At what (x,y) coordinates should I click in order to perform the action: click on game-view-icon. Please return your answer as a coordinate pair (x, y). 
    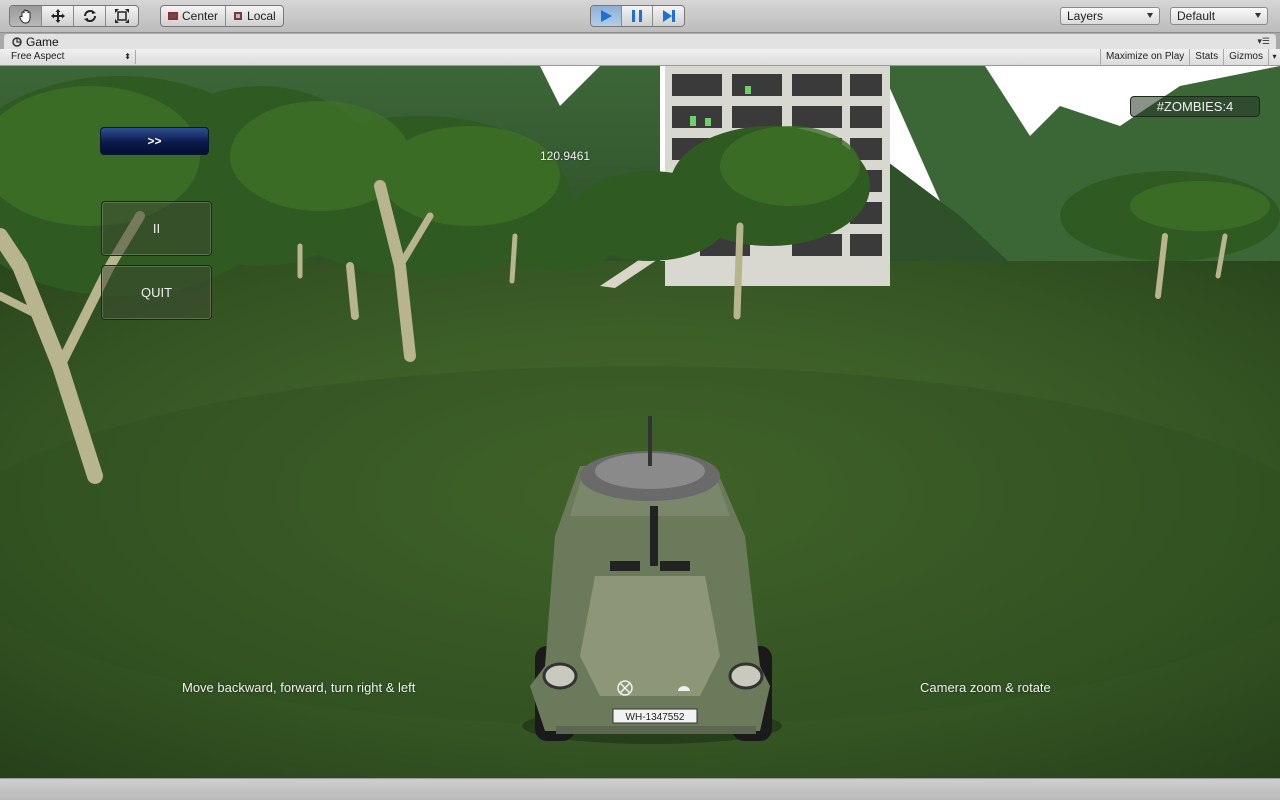
    Looking at the image, I should click on (17, 42).